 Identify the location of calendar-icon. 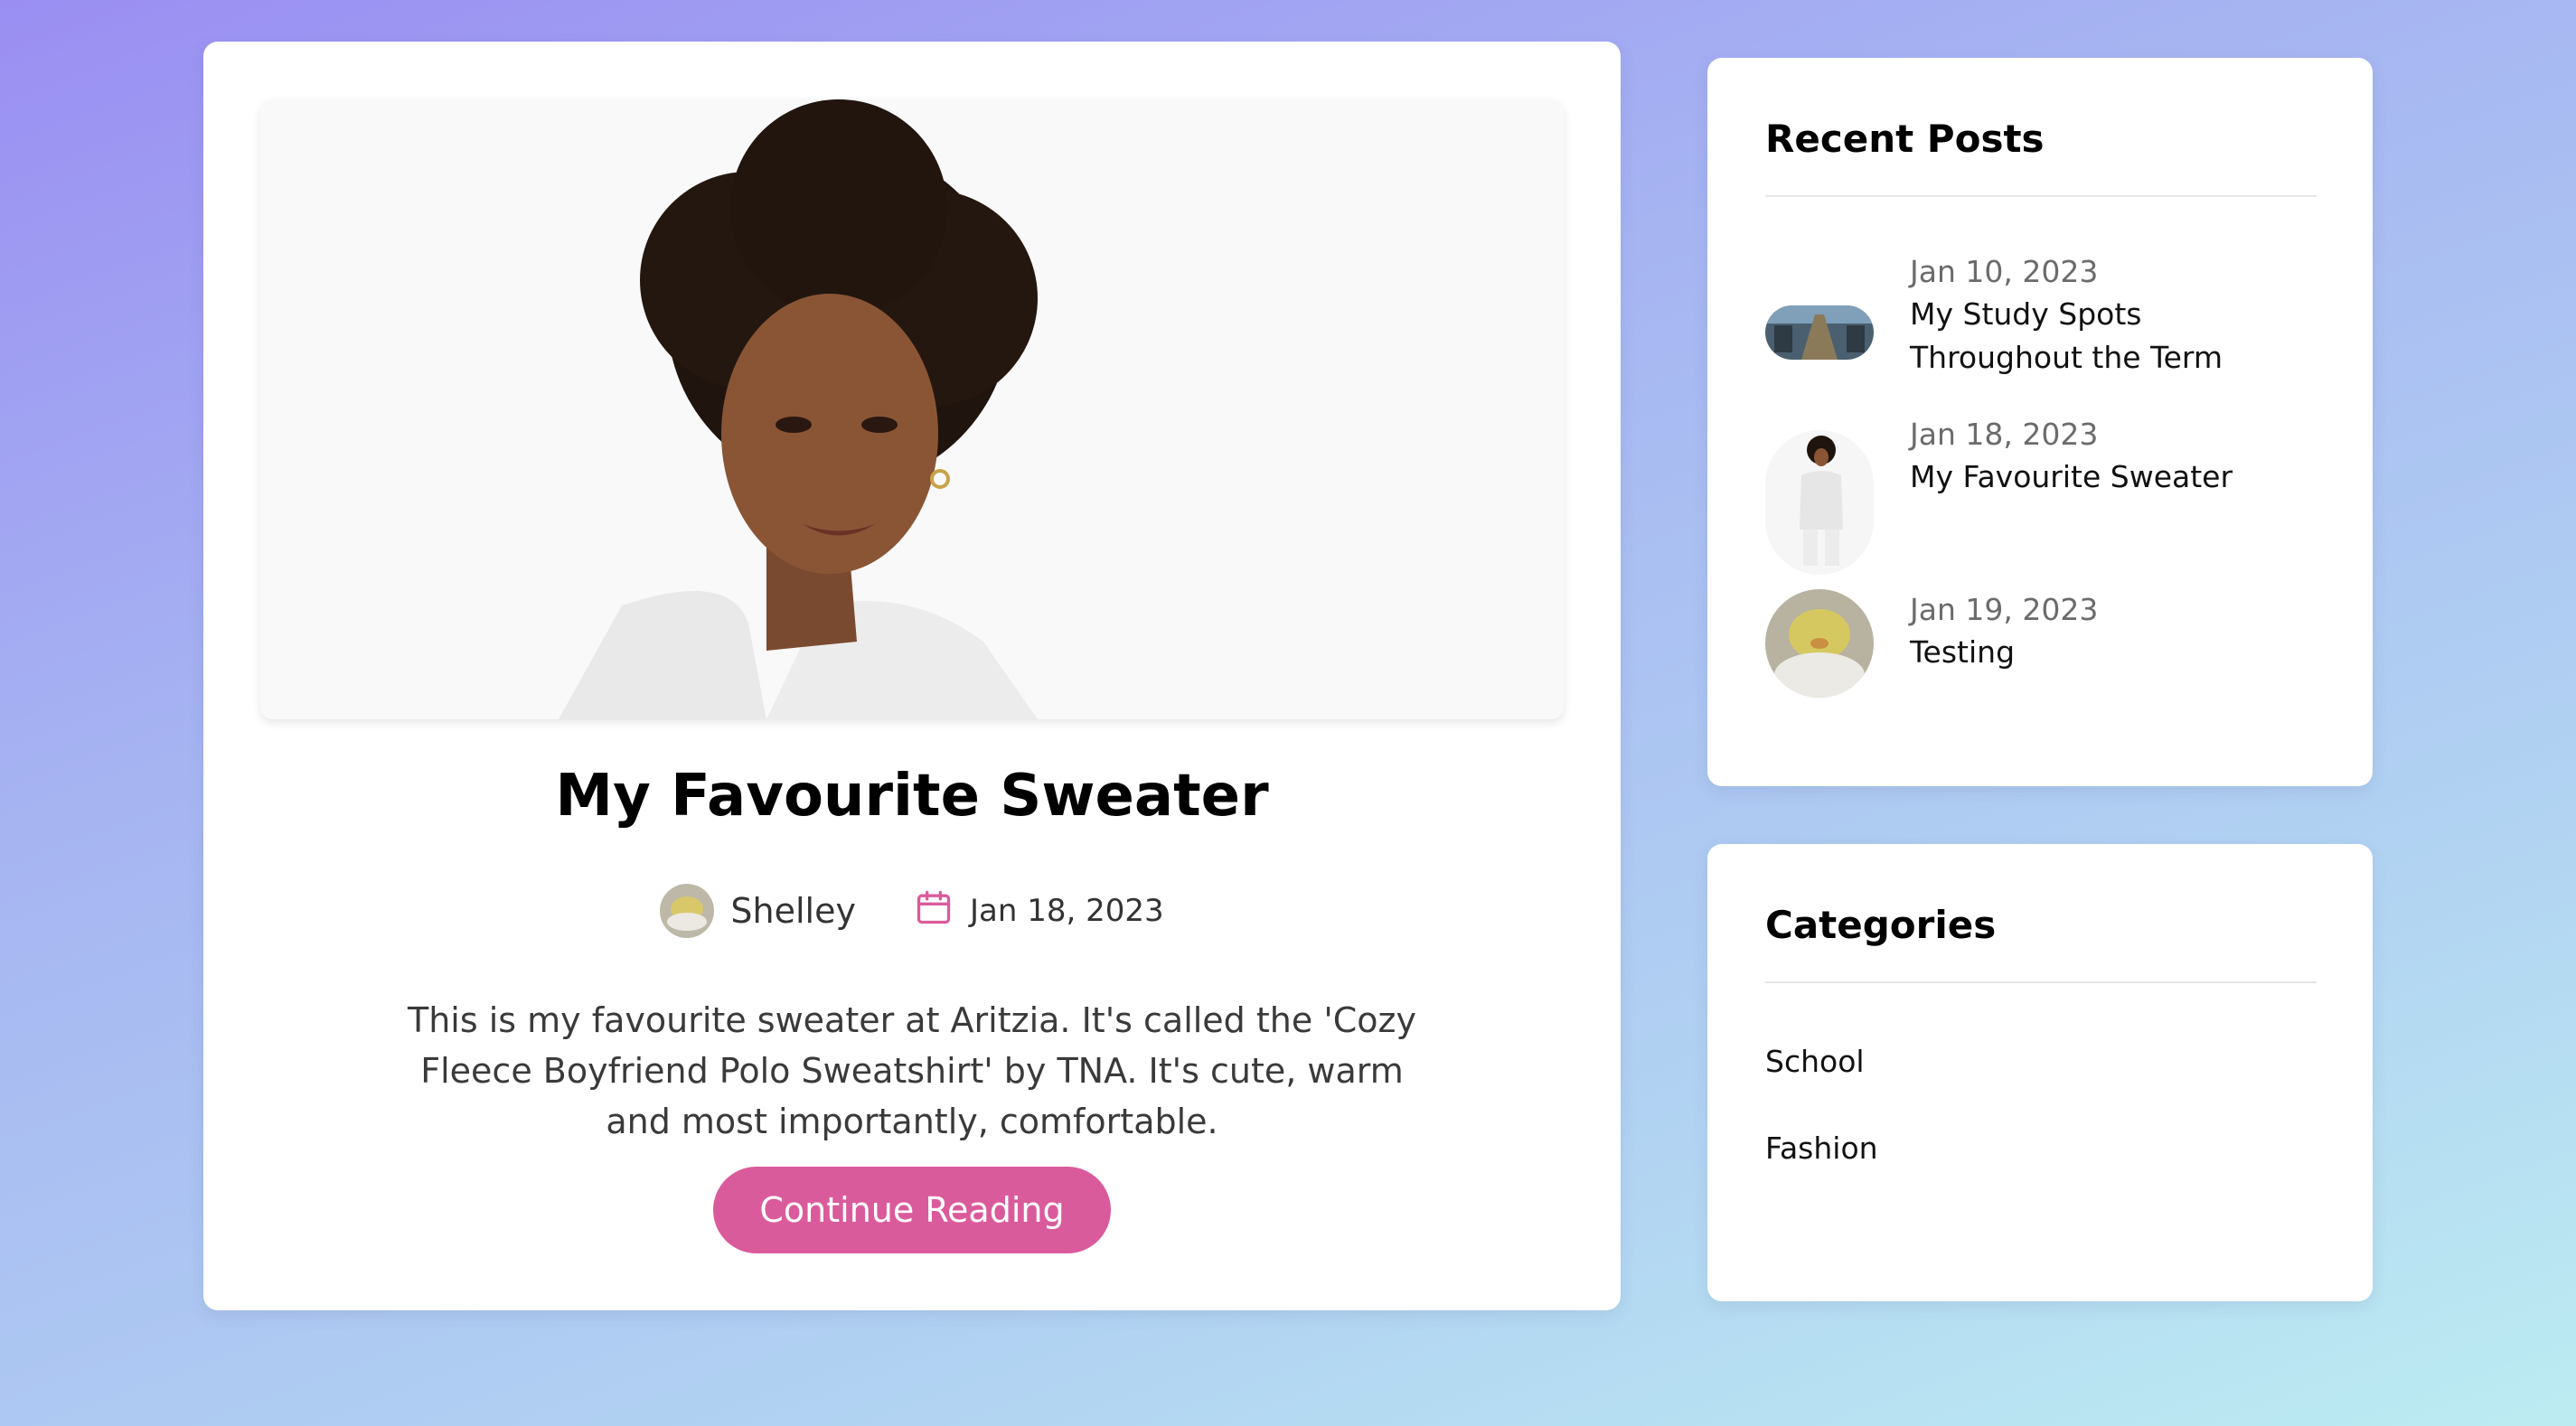
(934, 911).